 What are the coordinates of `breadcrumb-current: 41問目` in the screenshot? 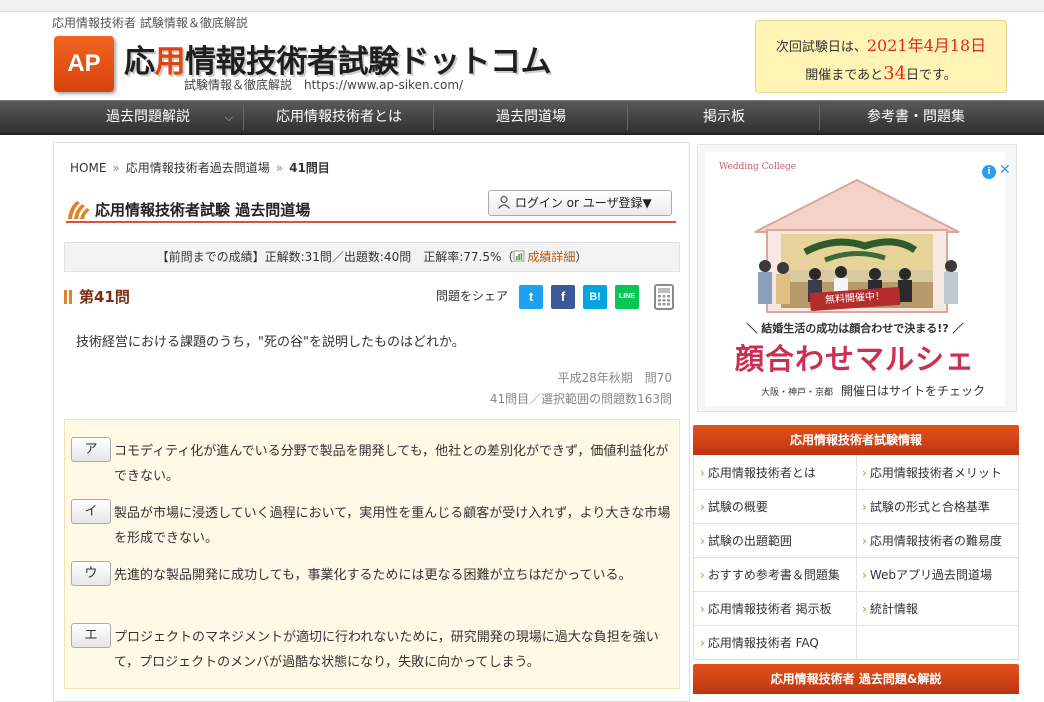 It's located at (309, 168).